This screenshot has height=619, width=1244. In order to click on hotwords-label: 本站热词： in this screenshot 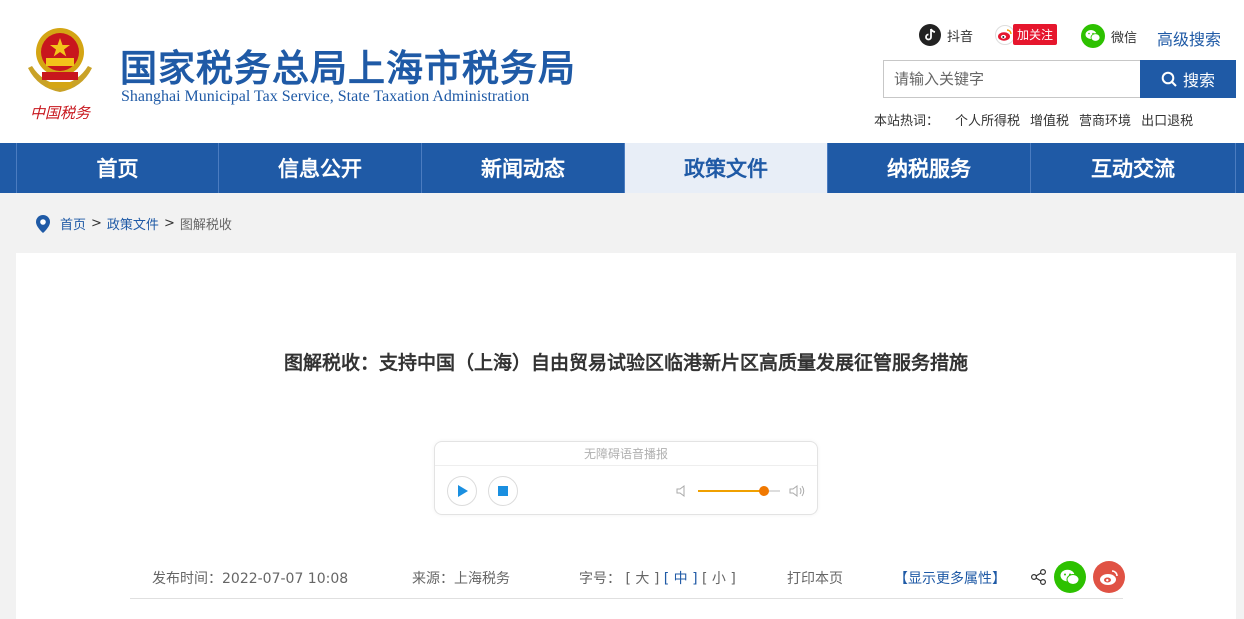, I will do `click(907, 121)`.